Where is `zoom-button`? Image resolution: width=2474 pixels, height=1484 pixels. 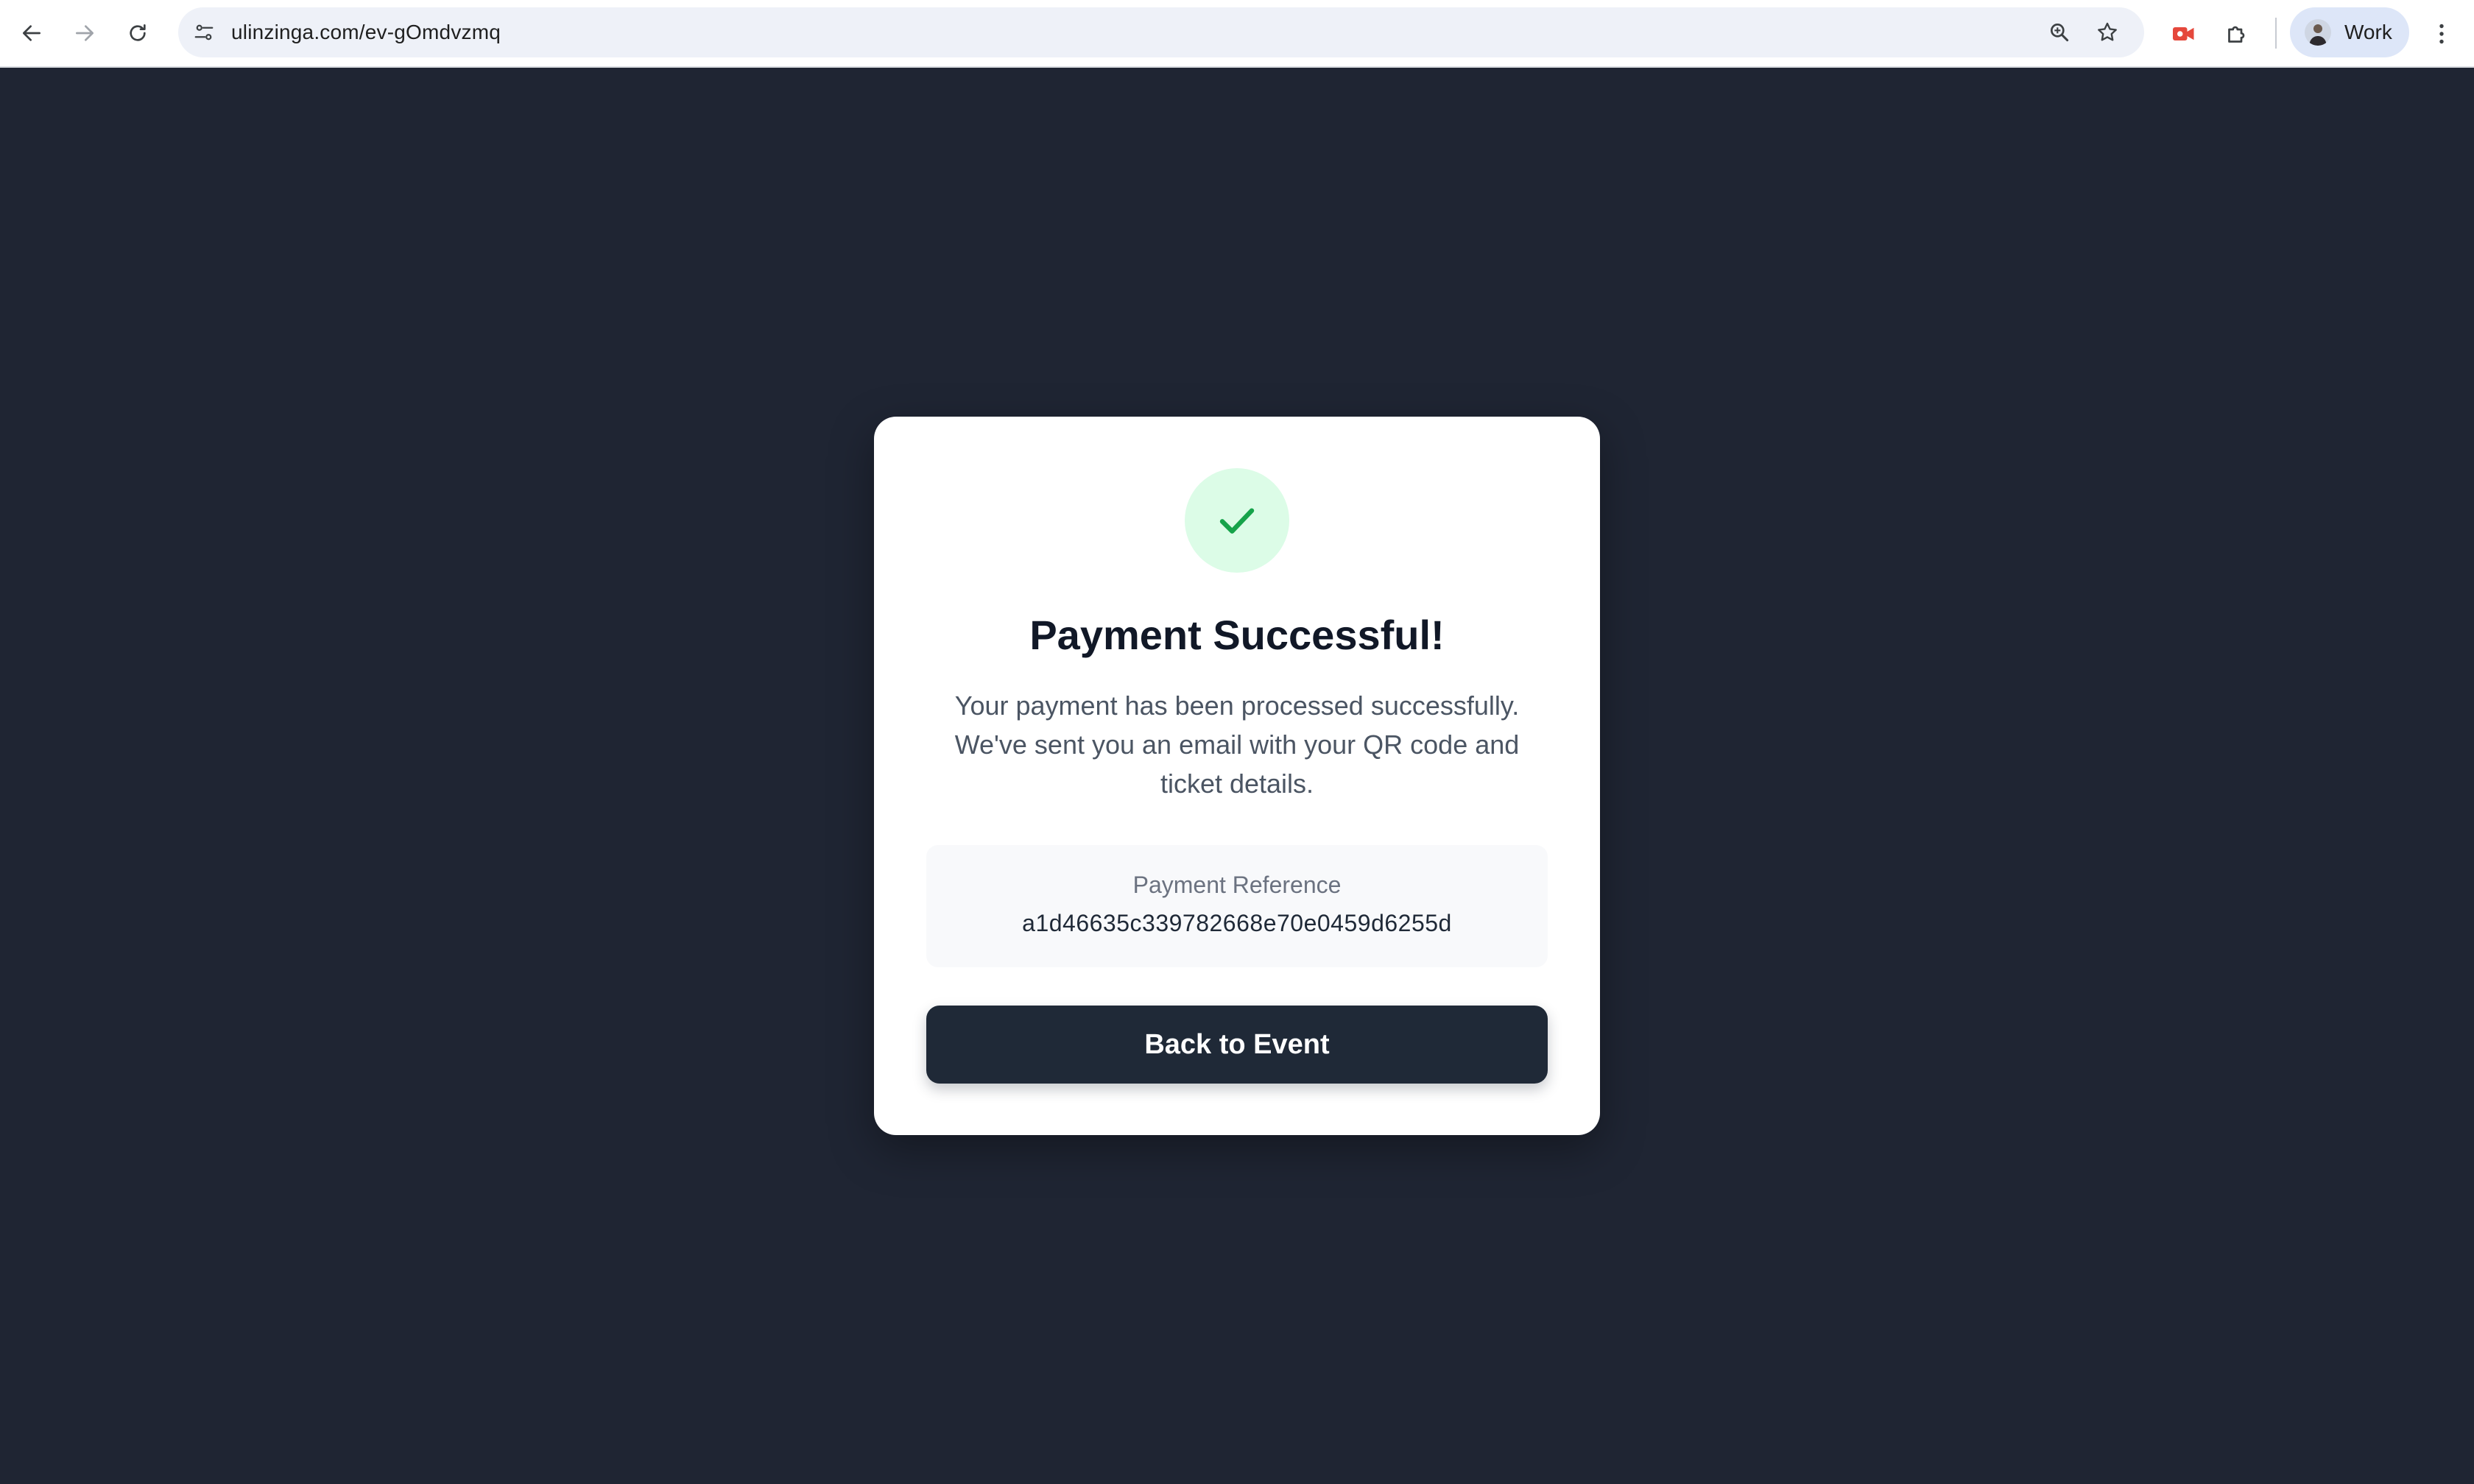 zoom-button is located at coordinates (2059, 32).